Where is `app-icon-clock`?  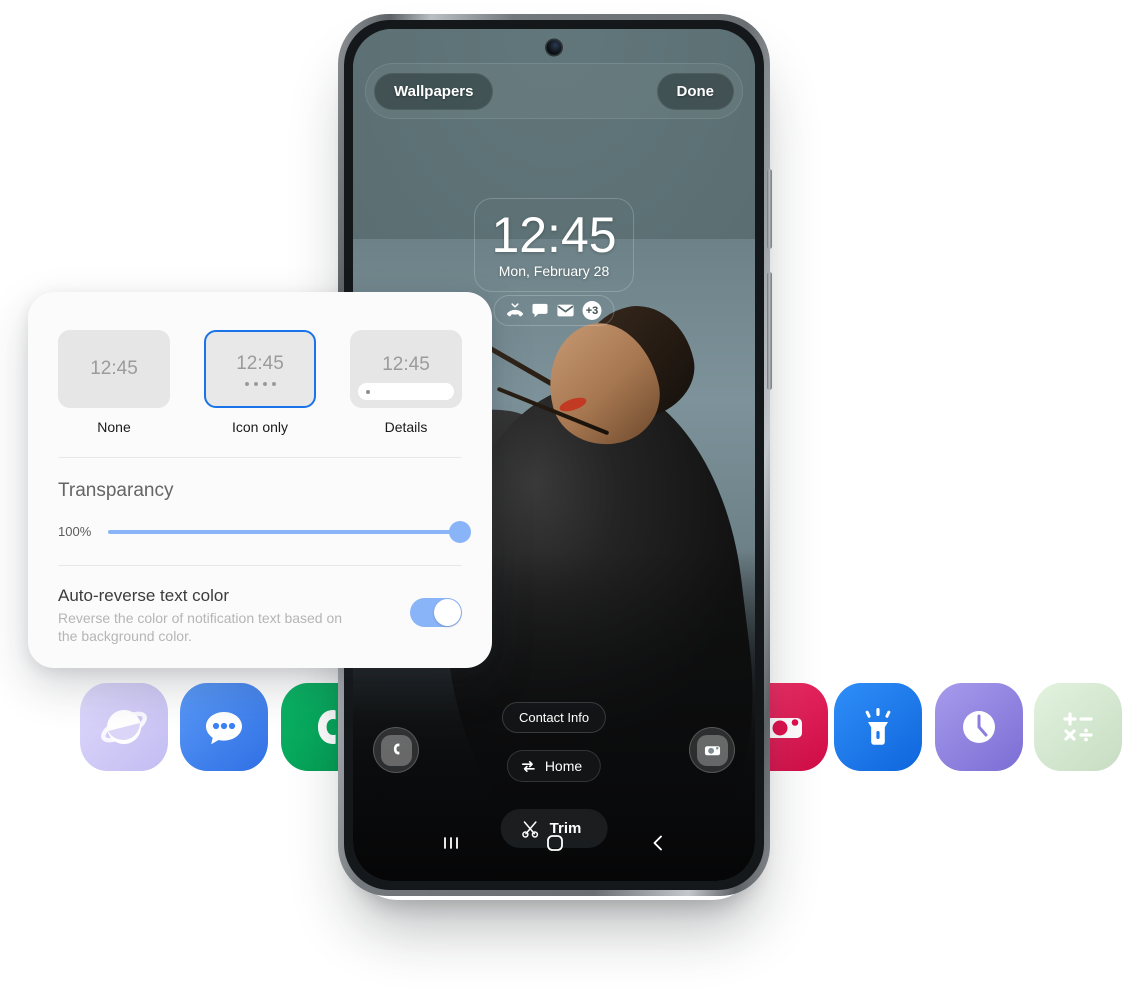 app-icon-clock is located at coordinates (979, 727).